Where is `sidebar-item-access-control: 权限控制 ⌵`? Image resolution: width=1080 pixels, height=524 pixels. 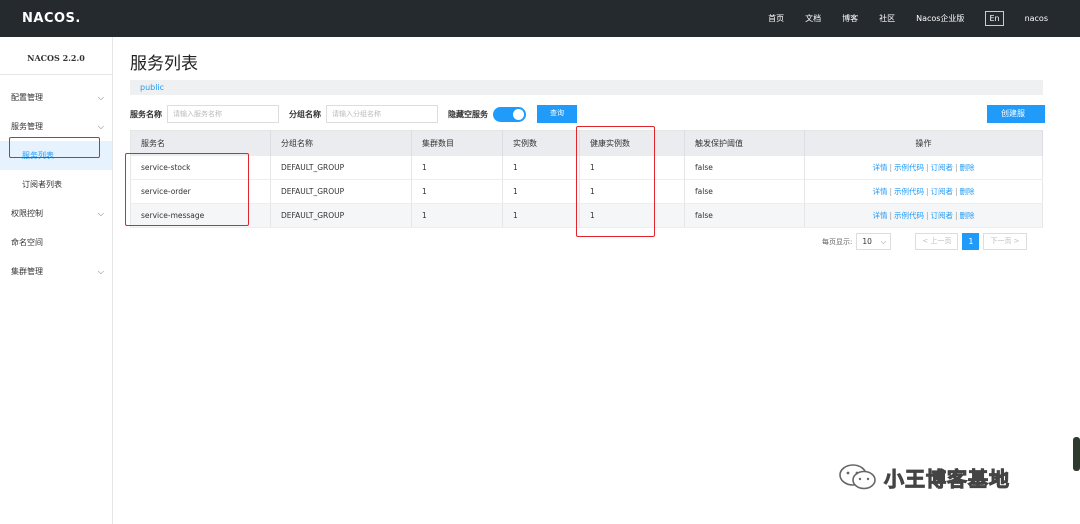 sidebar-item-access-control: 权限控制 ⌵ is located at coordinates (56, 213).